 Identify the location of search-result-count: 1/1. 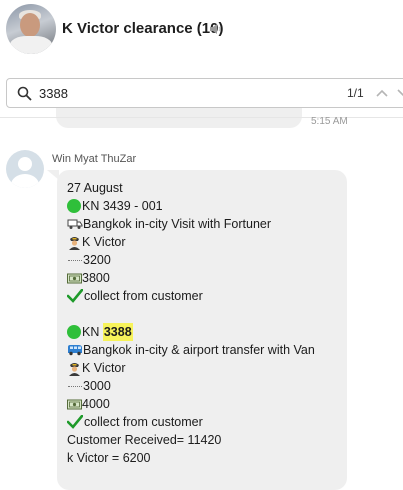
(355, 93).